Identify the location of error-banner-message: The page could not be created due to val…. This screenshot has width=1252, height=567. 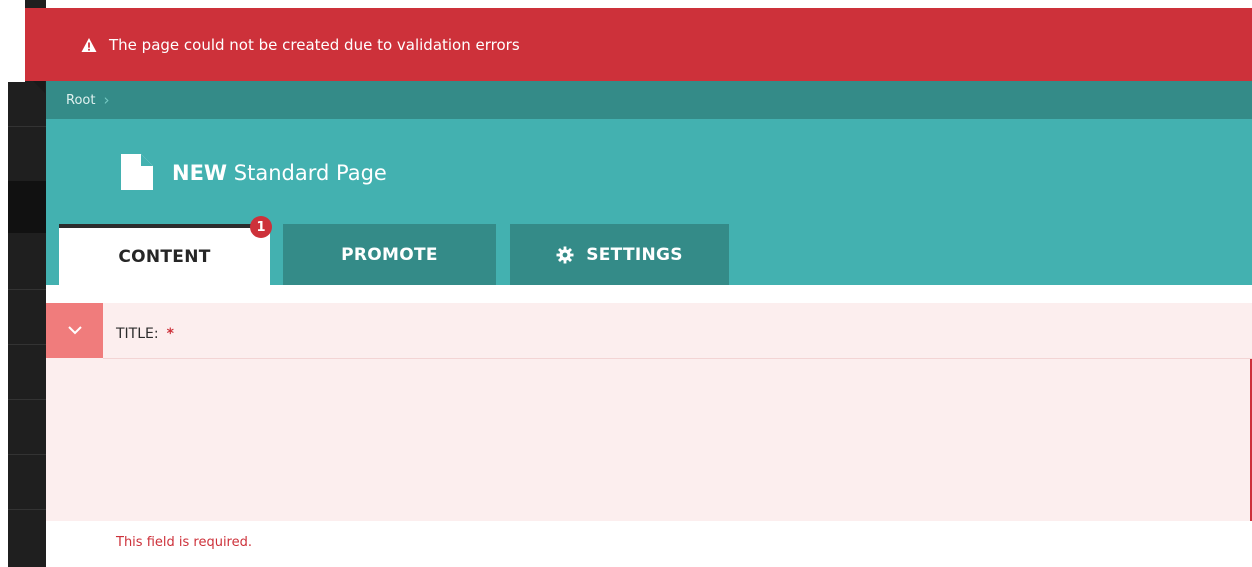
(314, 44).